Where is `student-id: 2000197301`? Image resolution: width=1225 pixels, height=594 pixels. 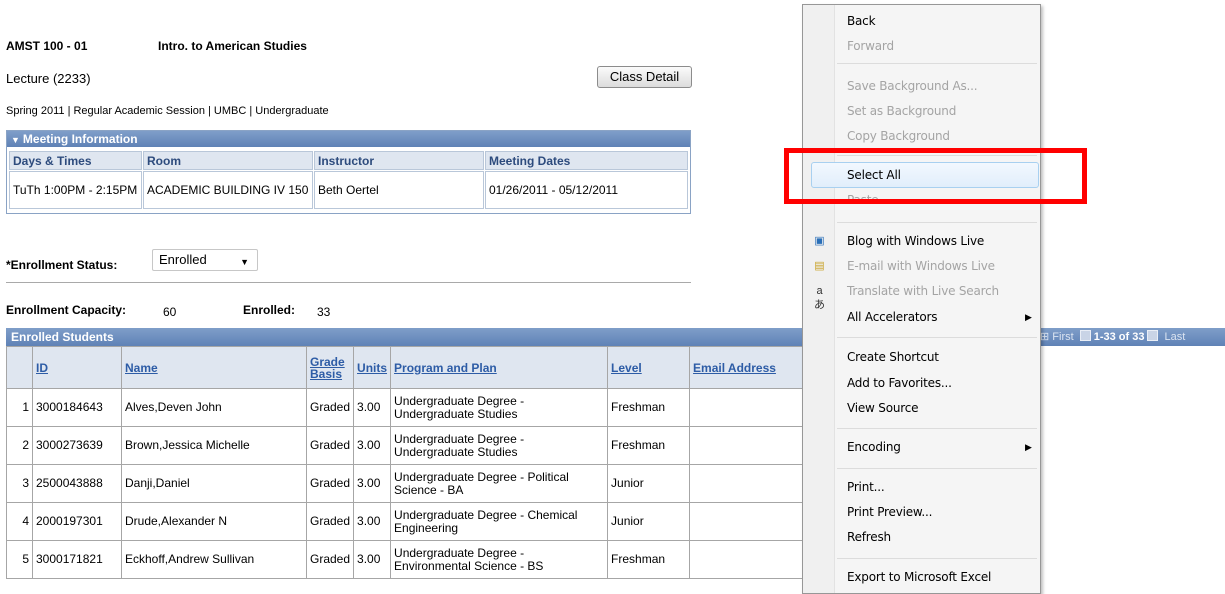 student-id: 2000197301 is located at coordinates (77, 521).